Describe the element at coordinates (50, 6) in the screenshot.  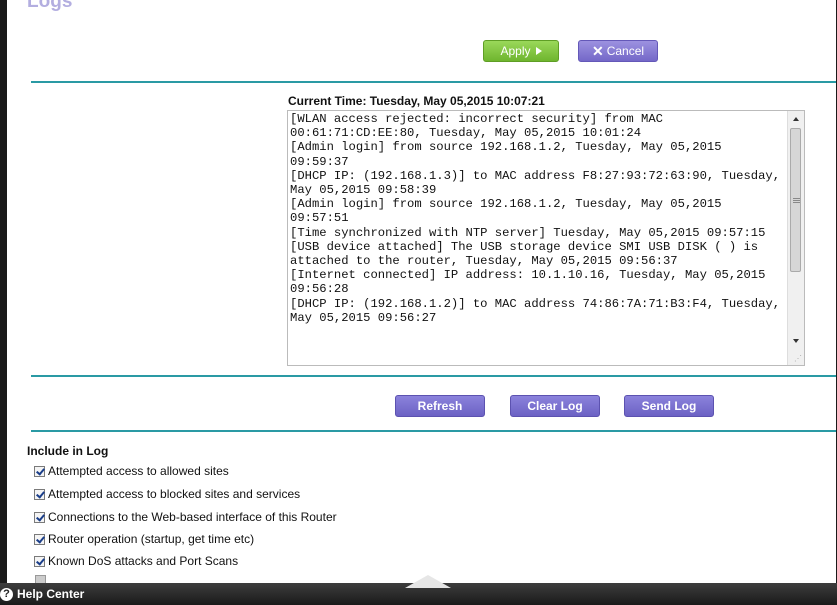
I see `page-title: Logs` at that location.